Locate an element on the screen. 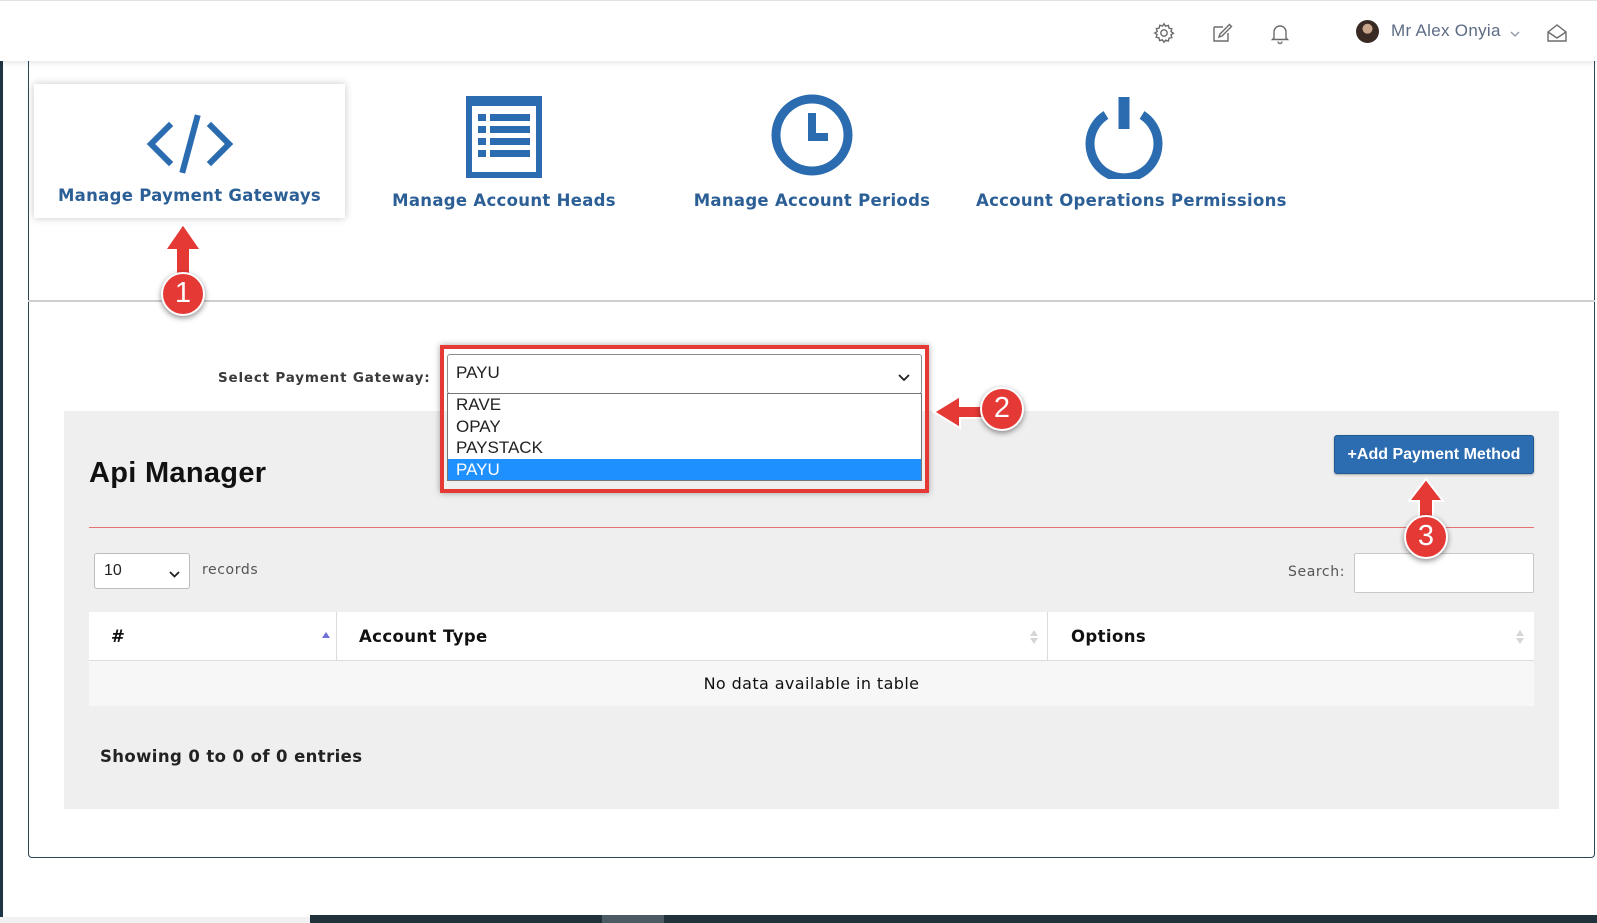  tile-label: Account Operations Permissions is located at coordinates (1131, 200).